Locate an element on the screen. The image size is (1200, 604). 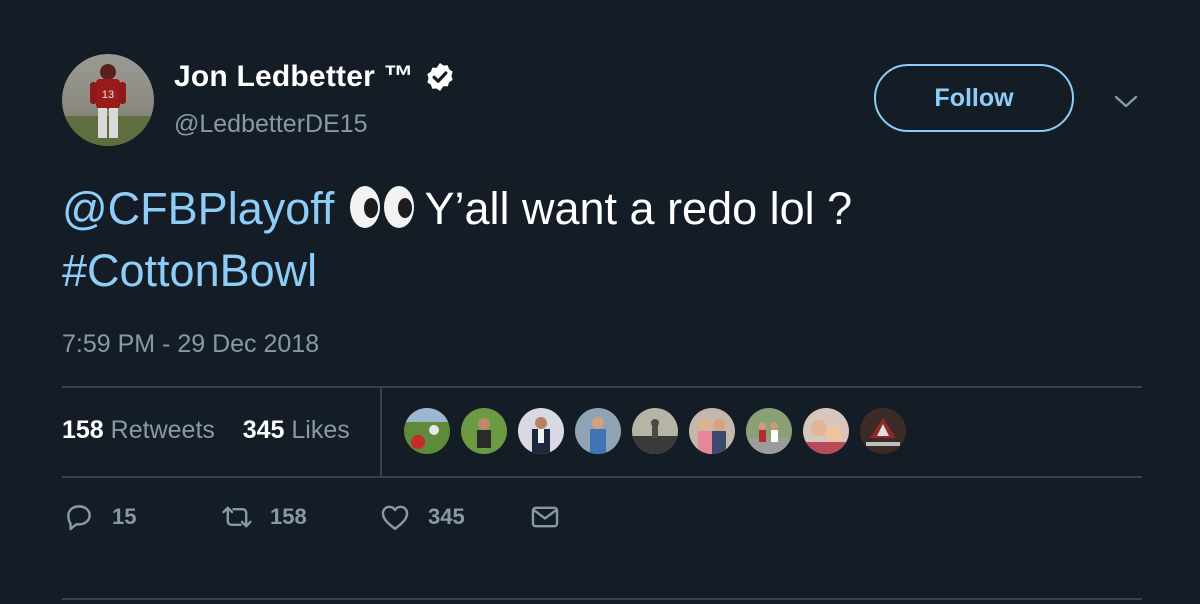
retweets-label: Retweets is located at coordinates (163, 430).